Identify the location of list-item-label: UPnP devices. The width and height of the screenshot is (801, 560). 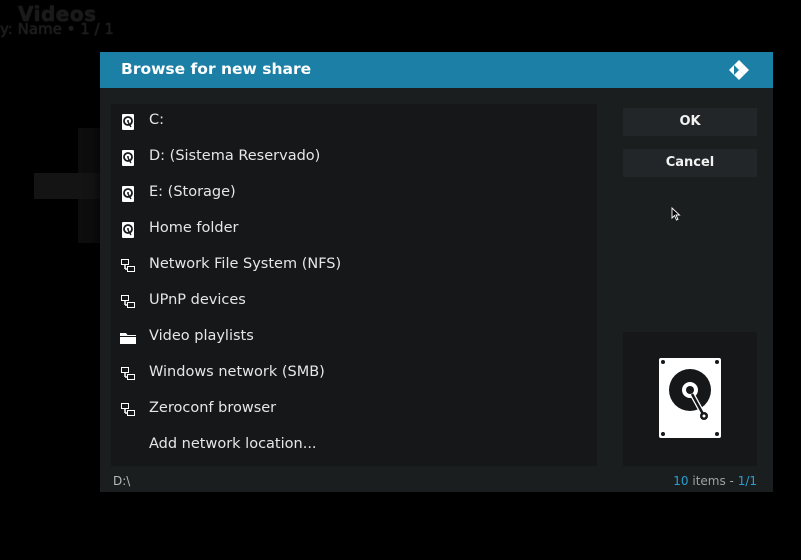
(197, 300).